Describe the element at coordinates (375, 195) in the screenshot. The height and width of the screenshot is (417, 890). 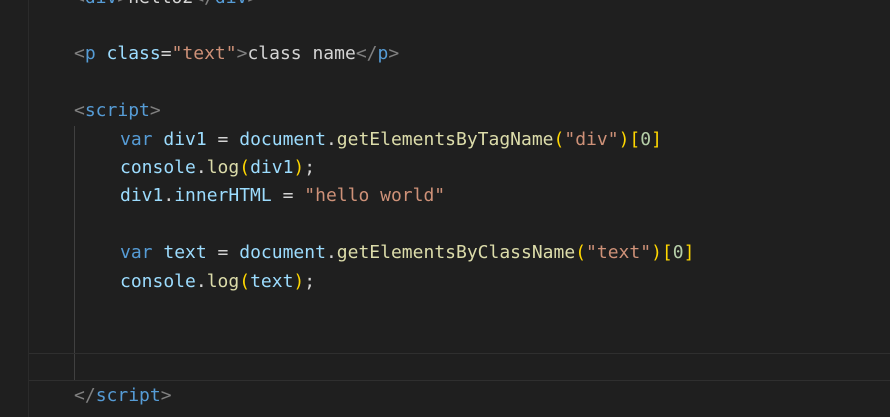
I see `string-value: "hello world"` at that location.